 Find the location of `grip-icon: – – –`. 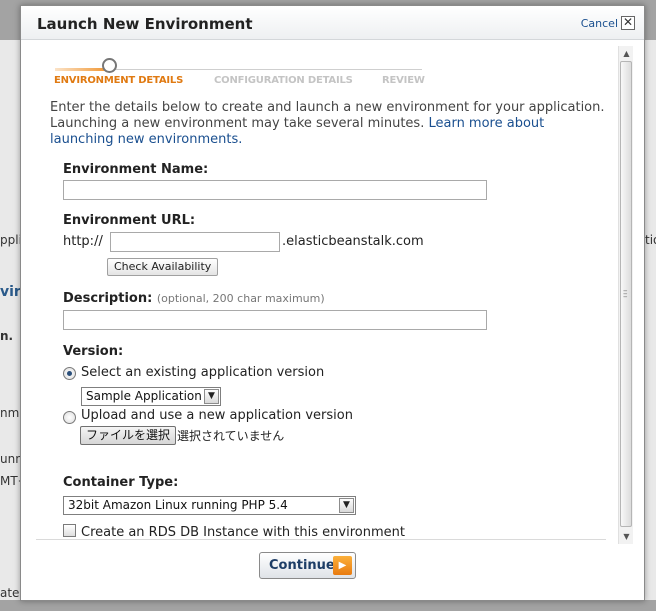

grip-icon: – – – is located at coordinates (625, 294).